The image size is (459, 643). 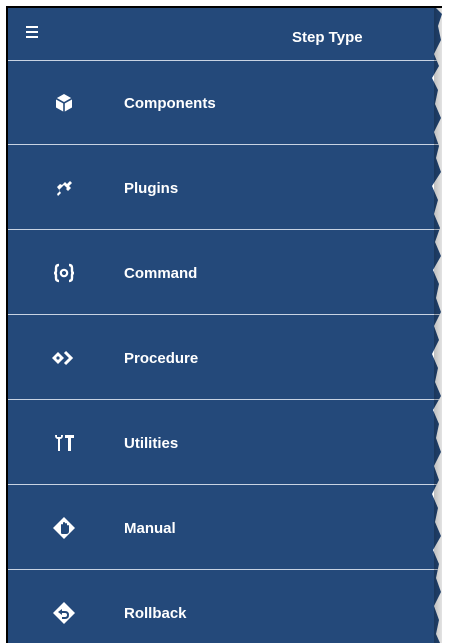 What do you see at coordinates (64, 613) in the screenshot?
I see `rollback-icon` at bounding box center [64, 613].